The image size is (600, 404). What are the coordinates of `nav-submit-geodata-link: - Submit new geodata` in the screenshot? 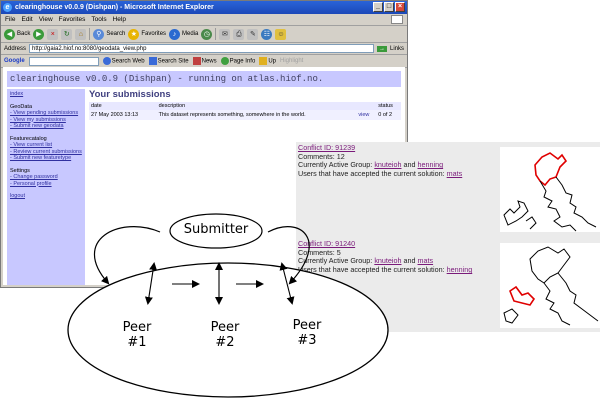 It's located at (37, 126).